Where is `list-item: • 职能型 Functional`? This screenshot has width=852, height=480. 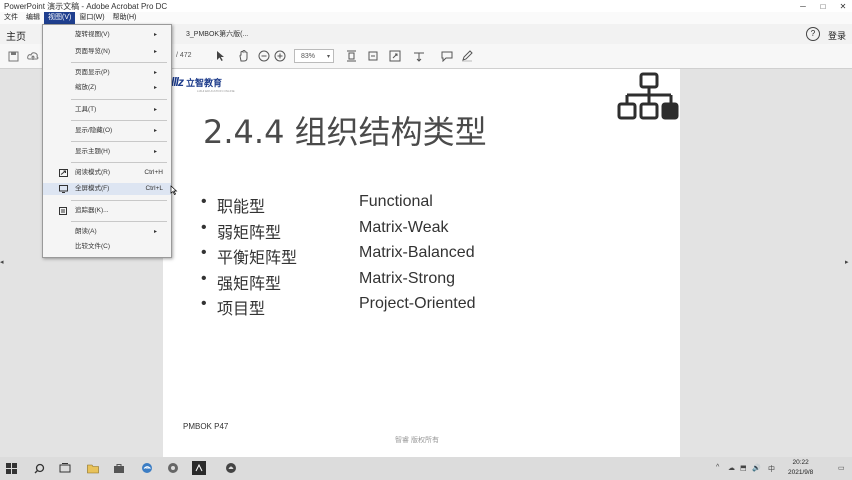
list-item: • 职能型 Functional is located at coordinates (401, 206).